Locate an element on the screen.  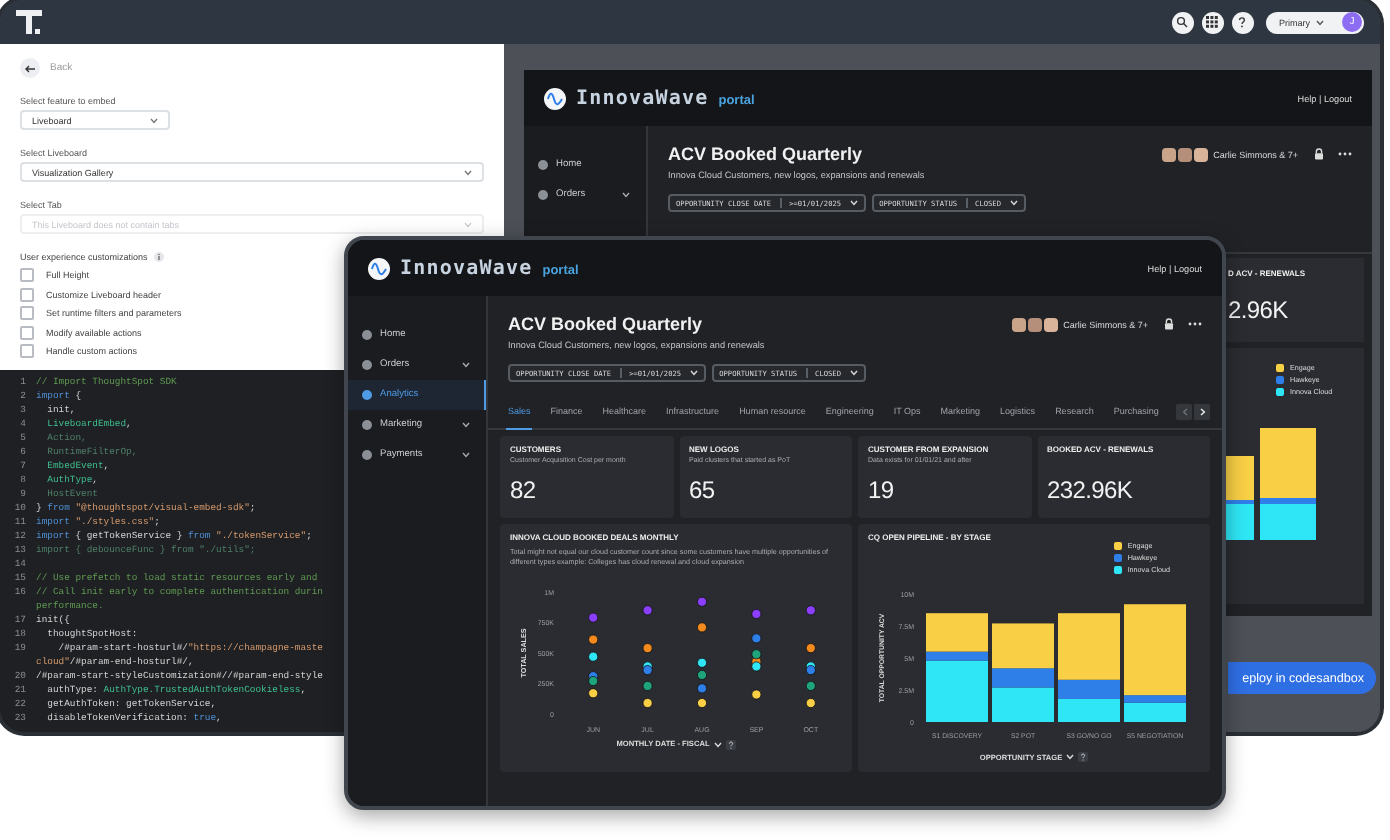
kpi-value: 19 is located at coordinates (882, 490).